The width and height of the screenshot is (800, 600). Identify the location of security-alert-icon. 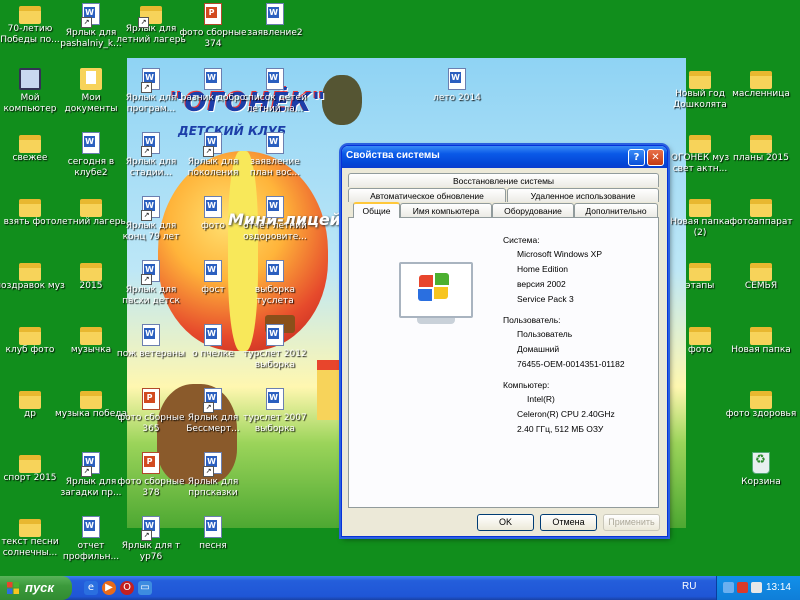
(742, 587).